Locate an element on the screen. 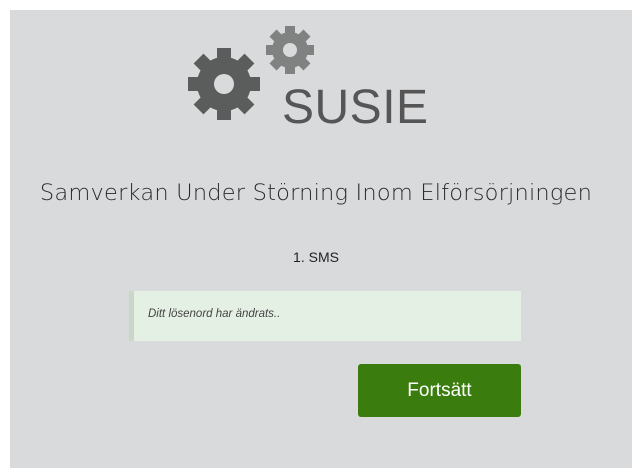 The height and width of the screenshot is (468, 632). logo: SUSIE is located at coordinates (315, 75).